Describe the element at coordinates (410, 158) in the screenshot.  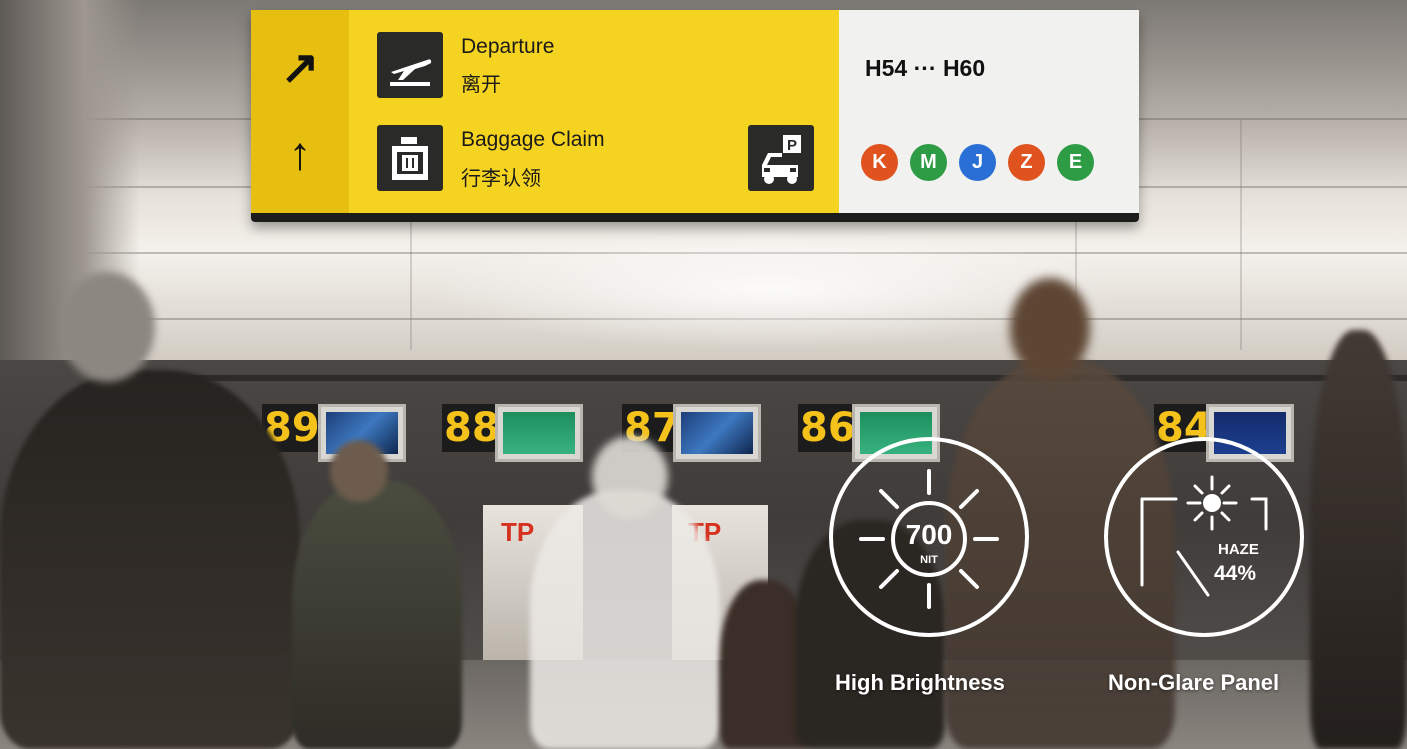
I see `baggage-icon` at that location.